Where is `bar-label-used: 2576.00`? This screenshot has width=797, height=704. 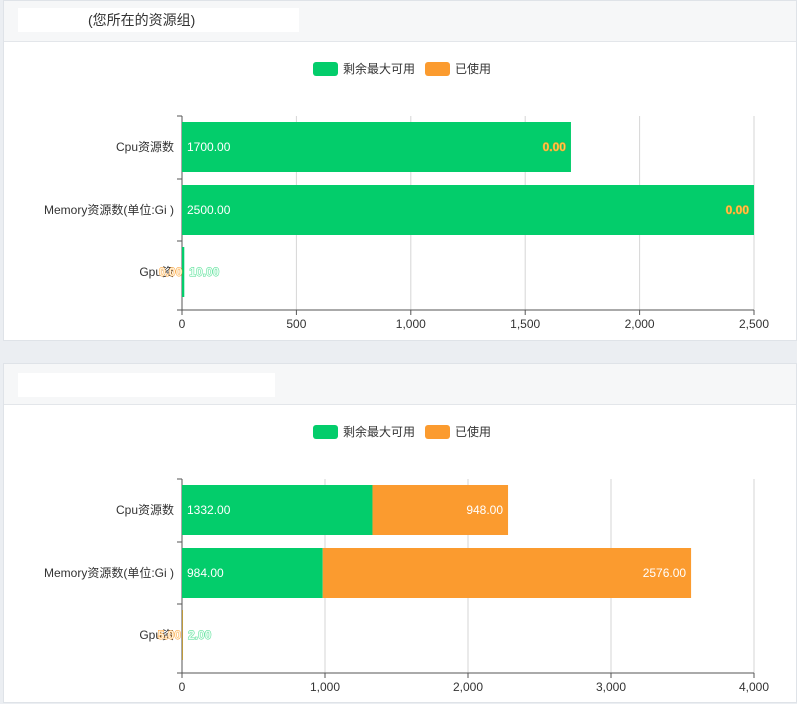
bar-label-used: 2576.00 is located at coordinates (665, 573).